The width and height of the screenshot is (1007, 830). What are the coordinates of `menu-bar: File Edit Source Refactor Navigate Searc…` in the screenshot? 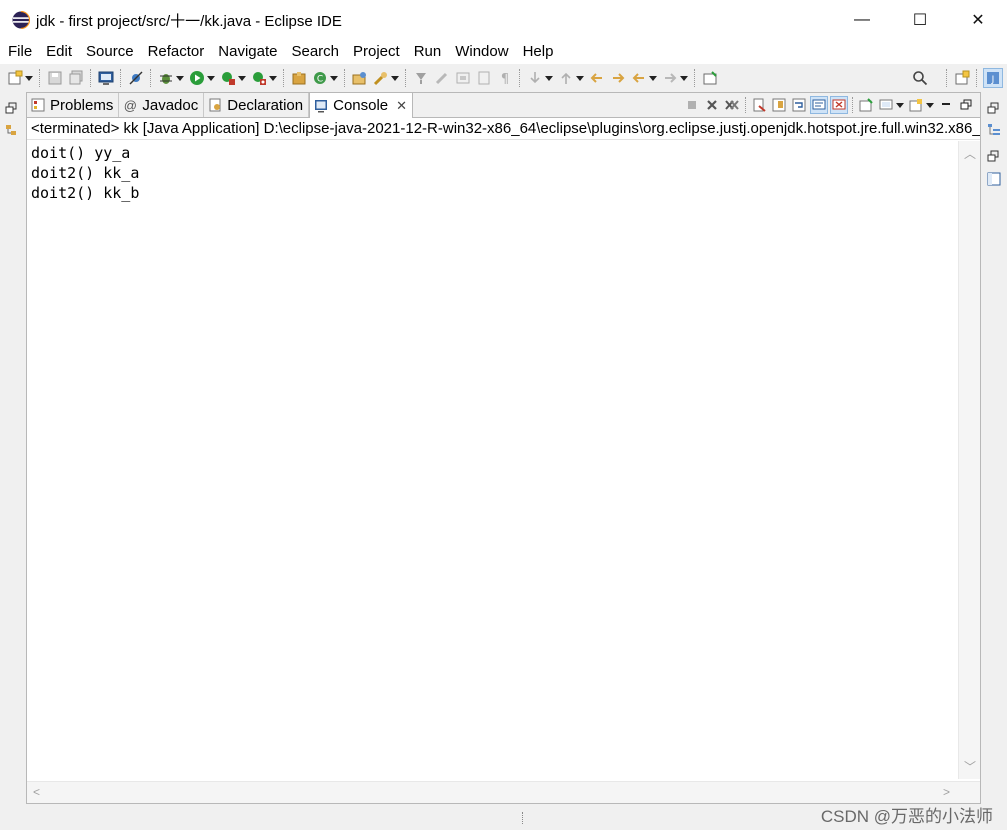 It's located at (503, 52).